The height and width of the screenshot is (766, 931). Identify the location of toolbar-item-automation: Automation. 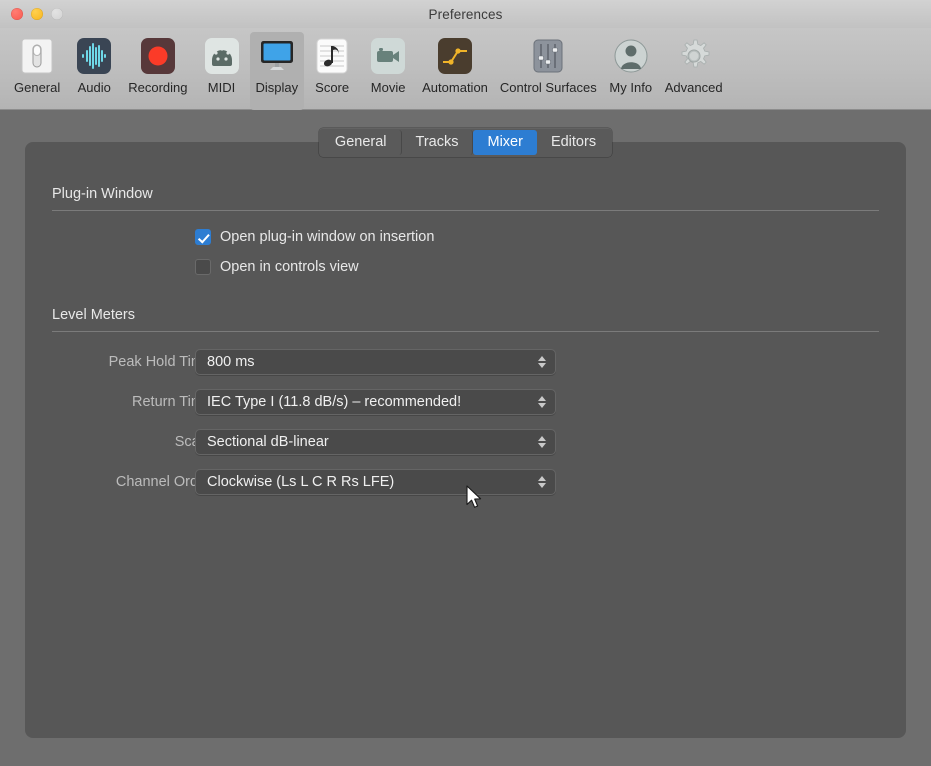
(455, 65).